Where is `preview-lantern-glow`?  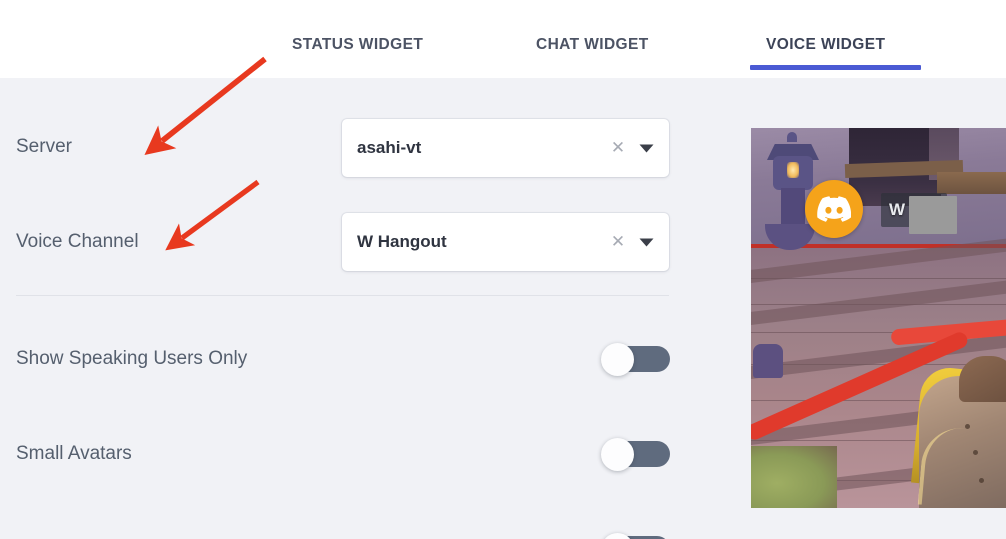
preview-lantern-glow is located at coordinates (793, 170).